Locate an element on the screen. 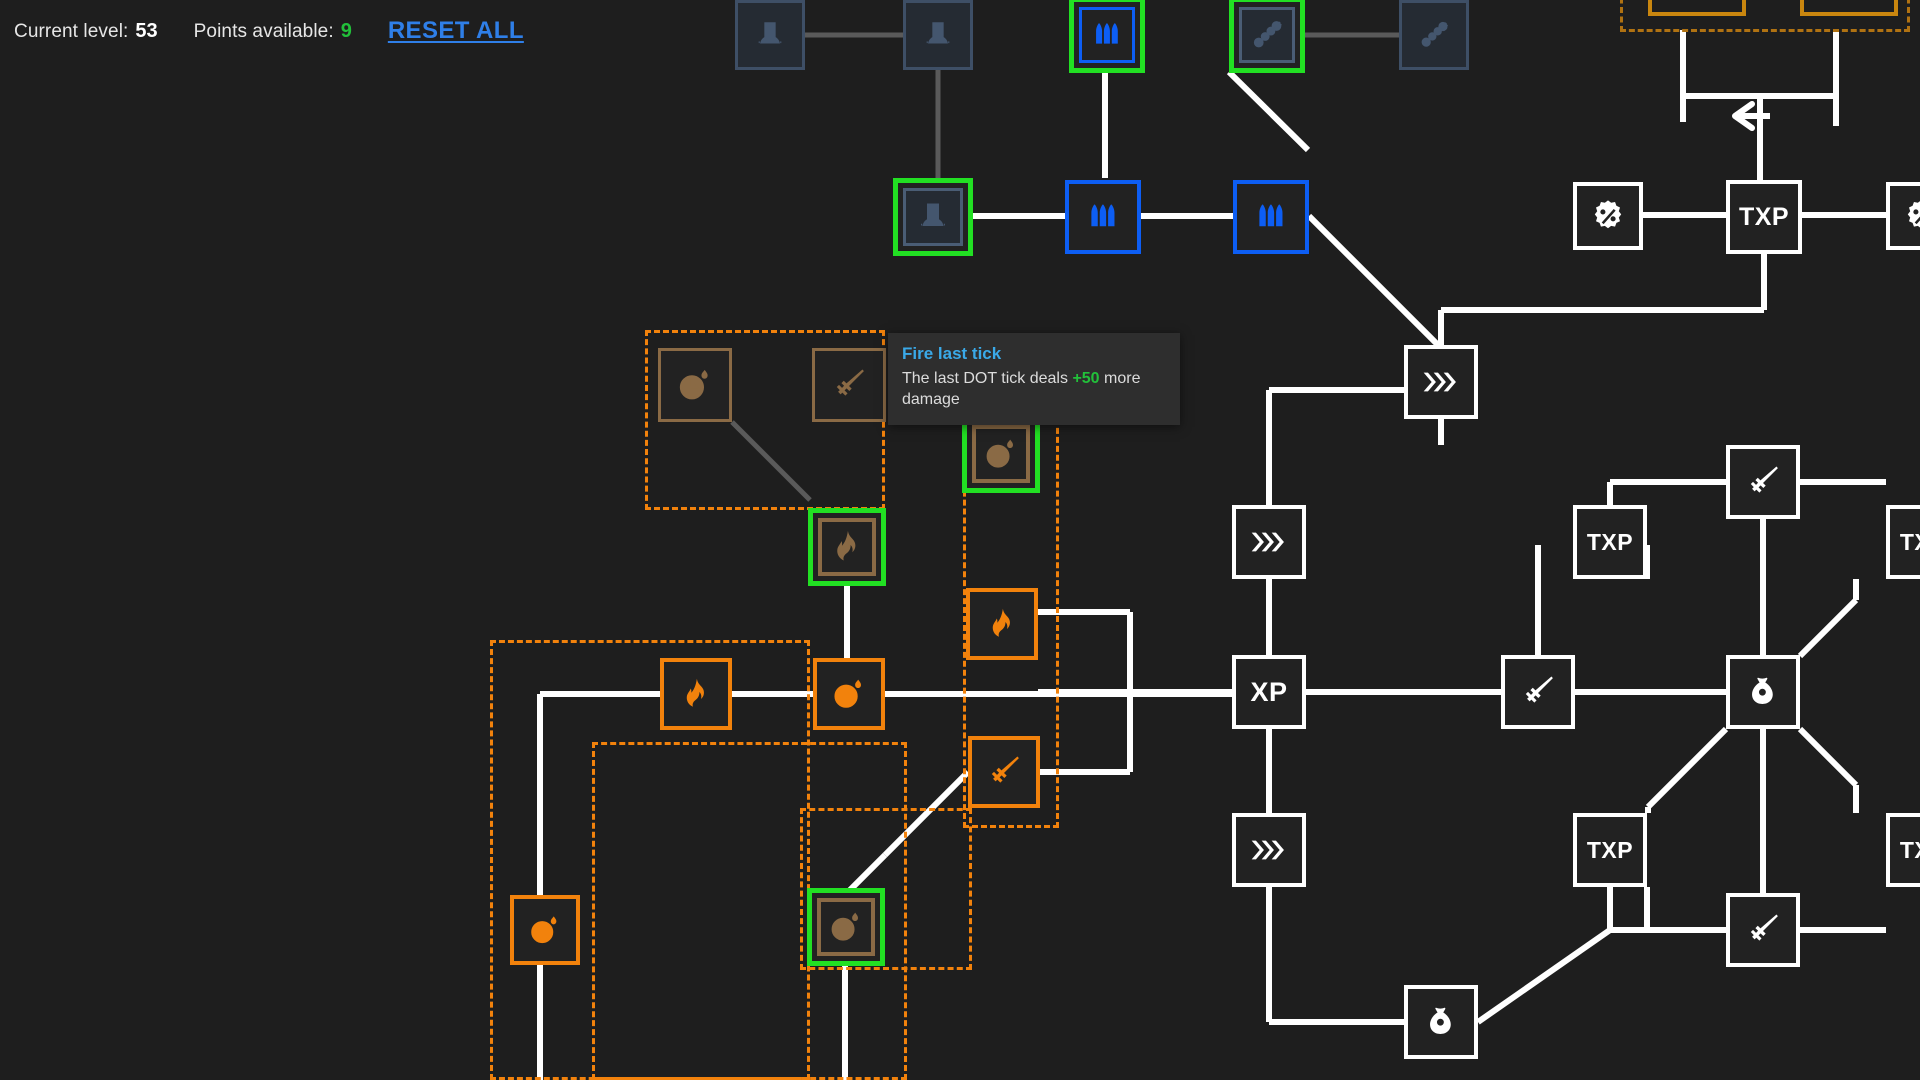 This screenshot has height=1080, width=1920. skill-node-fire-available is located at coordinates (847, 547).